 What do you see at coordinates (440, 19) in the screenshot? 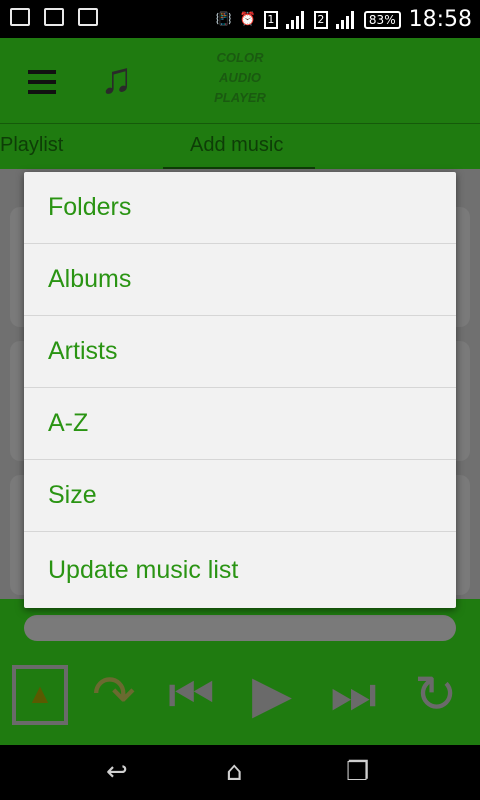
I see `clock: 18:58` at bounding box center [440, 19].